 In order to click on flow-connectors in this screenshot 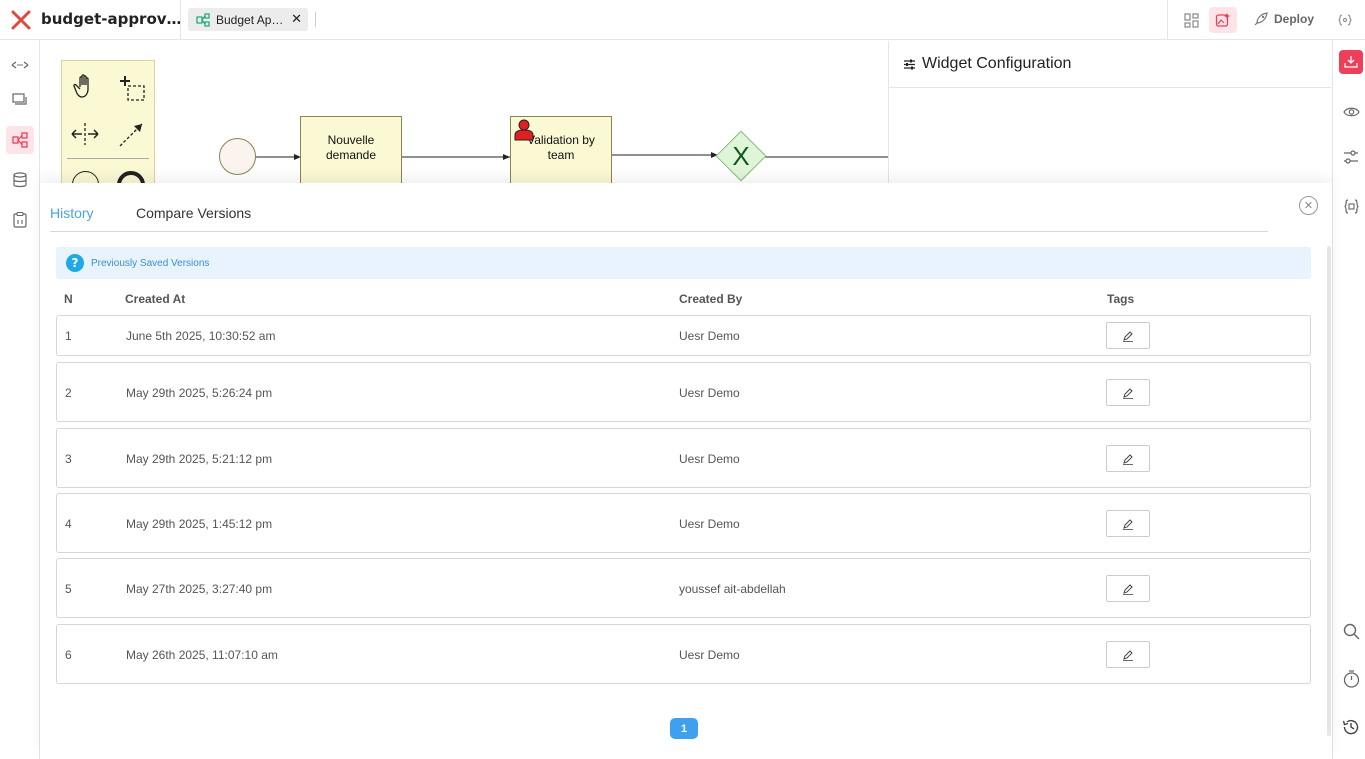, I will do `click(572, 156)`.